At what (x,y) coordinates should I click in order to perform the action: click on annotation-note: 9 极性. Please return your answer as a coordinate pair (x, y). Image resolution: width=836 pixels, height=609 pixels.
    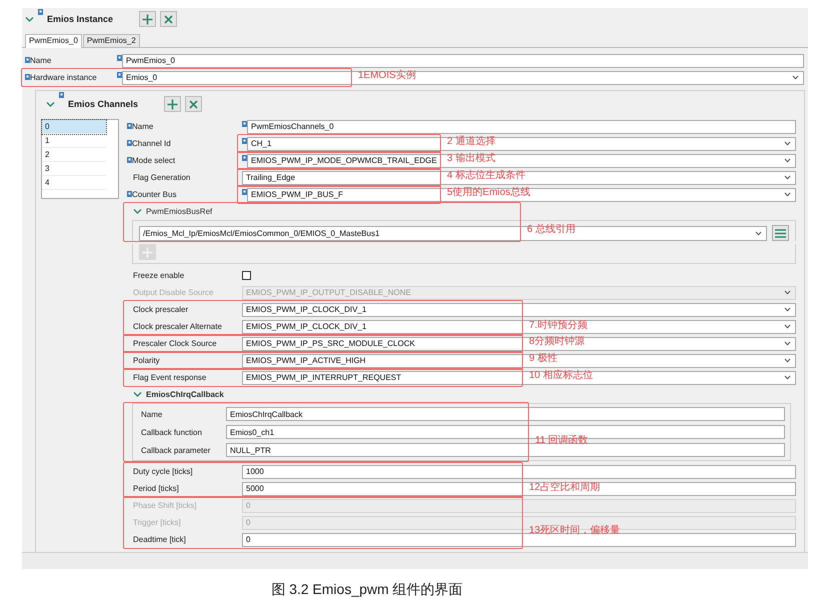
    Looking at the image, I should click on (543, 359).